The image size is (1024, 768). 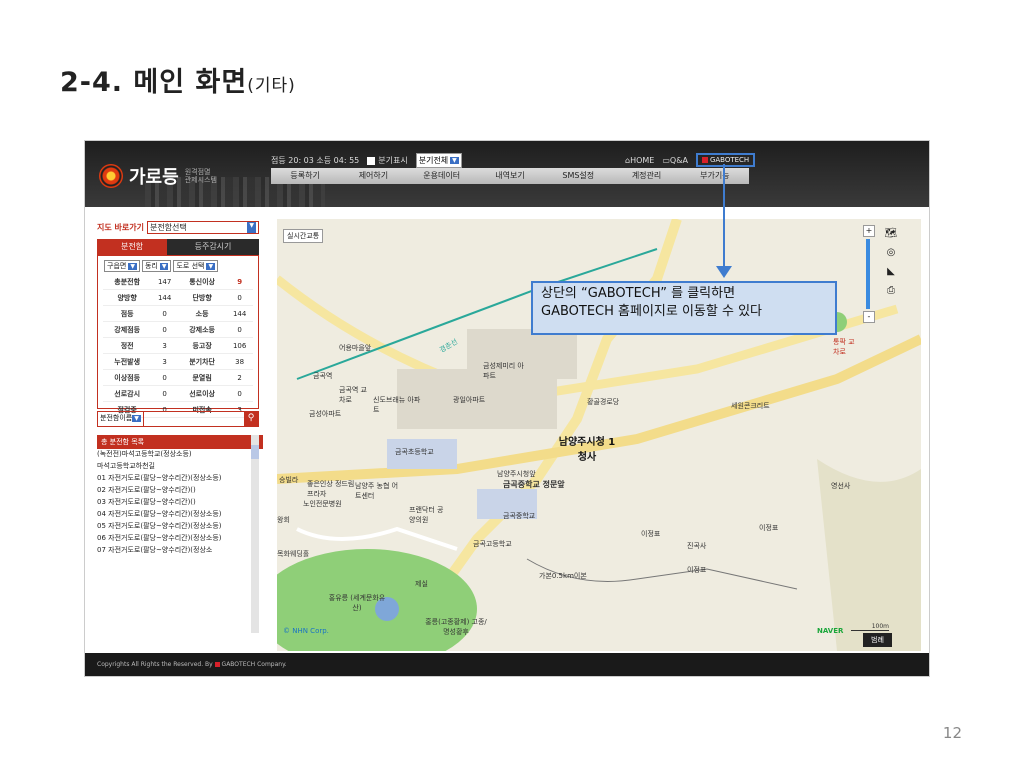 I want to click on map-label: 광일아파트, so click(x=469, y=400).